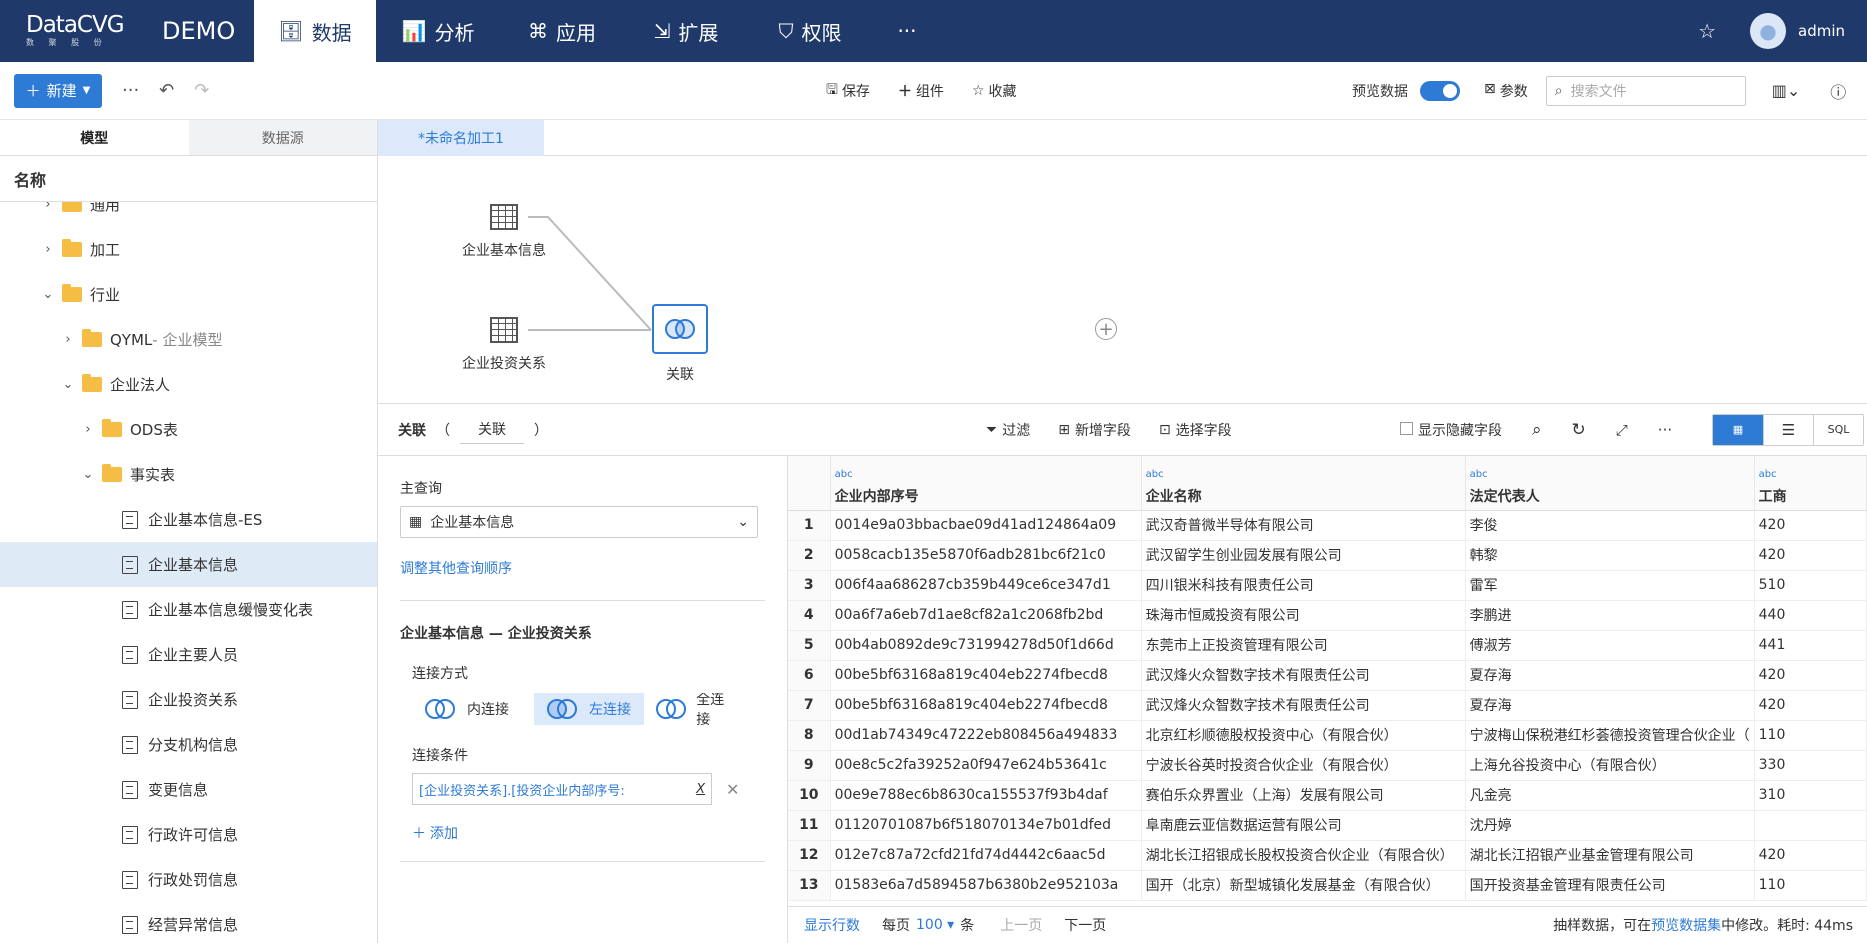 This screenshot has height=943, width=1867. Describe the element at coordinates (986, 765) in the screenshot. I see `table-cell: 00e8c5c2fa39252a0f947e624b53641c` at that location.